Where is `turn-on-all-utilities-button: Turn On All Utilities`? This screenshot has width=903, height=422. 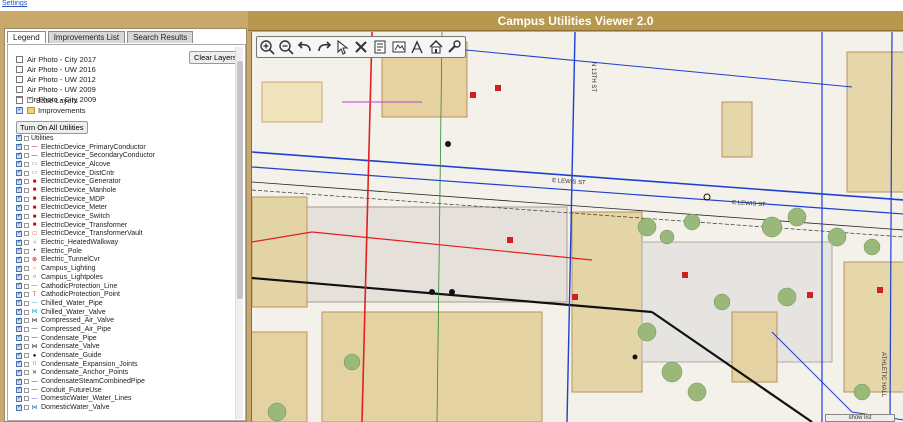 turn-on-all-utilities-button: Turn On All Utilities is located at coordinates (52, 127).